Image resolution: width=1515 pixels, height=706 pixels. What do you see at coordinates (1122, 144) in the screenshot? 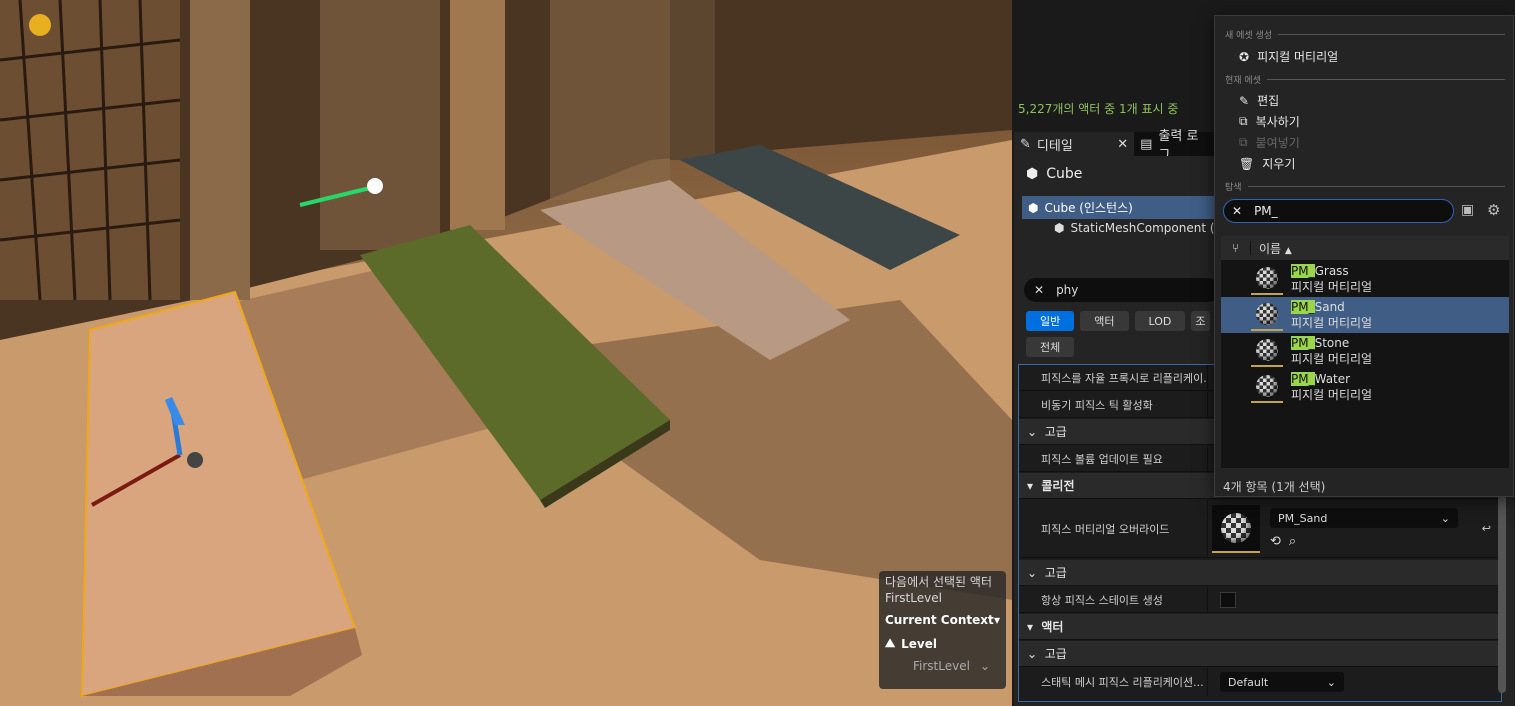
I see `close-tab-icon: ✕` at bounding box center [1122, 144].